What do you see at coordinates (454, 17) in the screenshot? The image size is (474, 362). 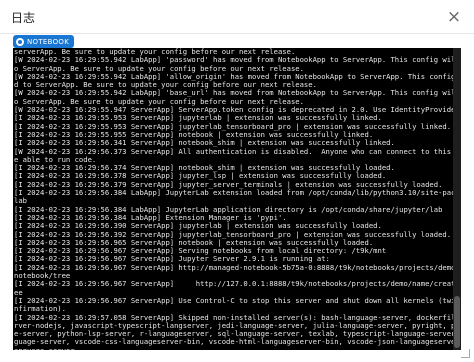 I see `close-icon: ×` at bounding box center [454, 17].